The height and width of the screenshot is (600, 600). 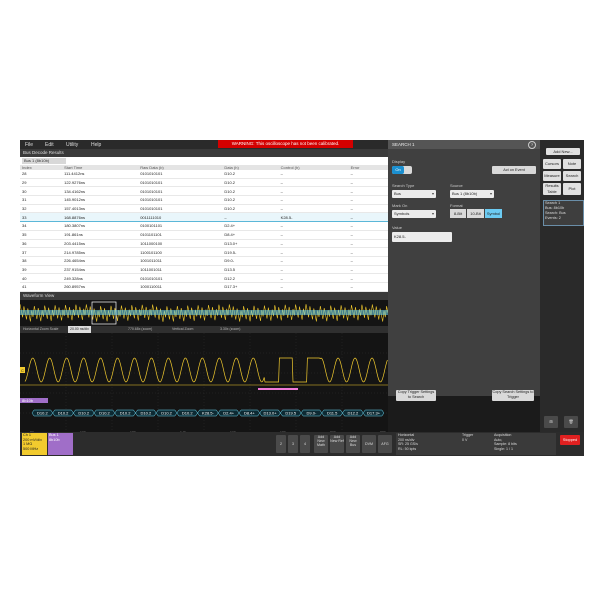 What do you see at coordinates (28, 400) in the screenshot?
I see `bus-label: 8b10b` at bounding box center [28, 400].